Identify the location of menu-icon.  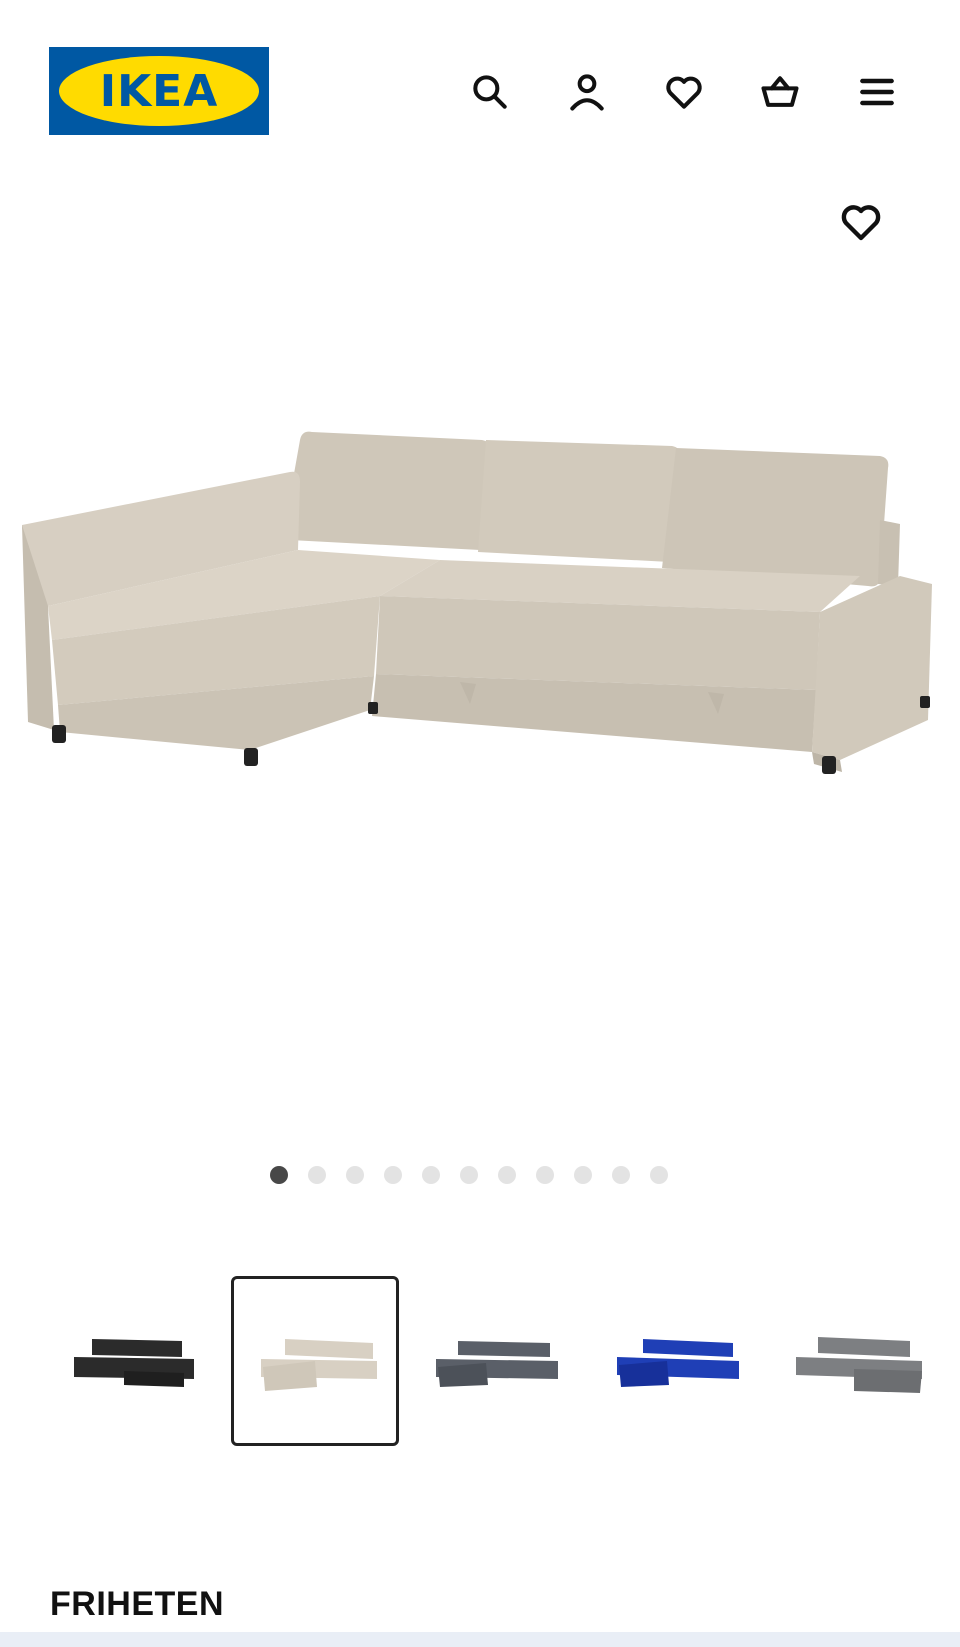
(877, 92).